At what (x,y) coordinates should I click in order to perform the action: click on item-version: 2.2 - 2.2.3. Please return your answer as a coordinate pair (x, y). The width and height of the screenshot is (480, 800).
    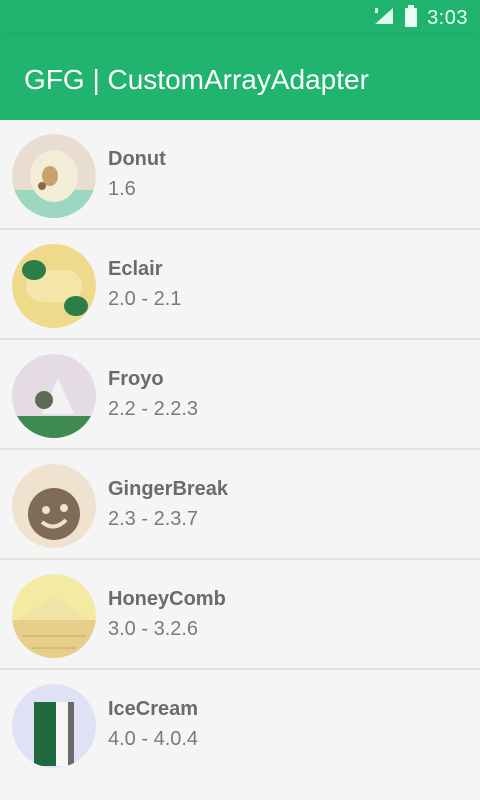
    Looking at the image, I should click on (153, 409).